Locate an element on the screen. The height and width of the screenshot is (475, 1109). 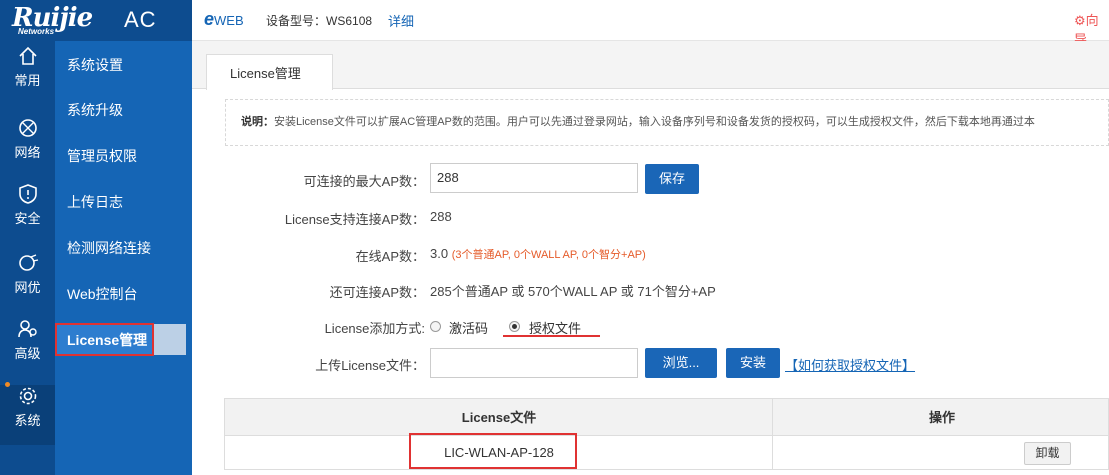
gear-icon is located at coordinates (27, 396).